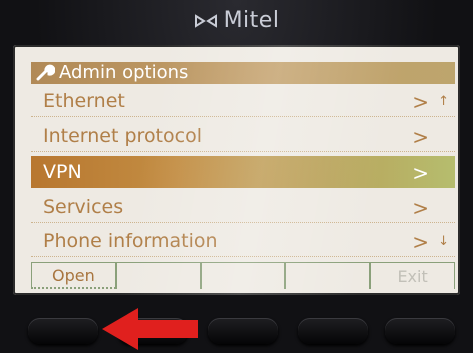  What do you see at coordinates (243, 207) in the screenshot?
I see `menu-item-services: Services >` at bounding box center [243, 207].